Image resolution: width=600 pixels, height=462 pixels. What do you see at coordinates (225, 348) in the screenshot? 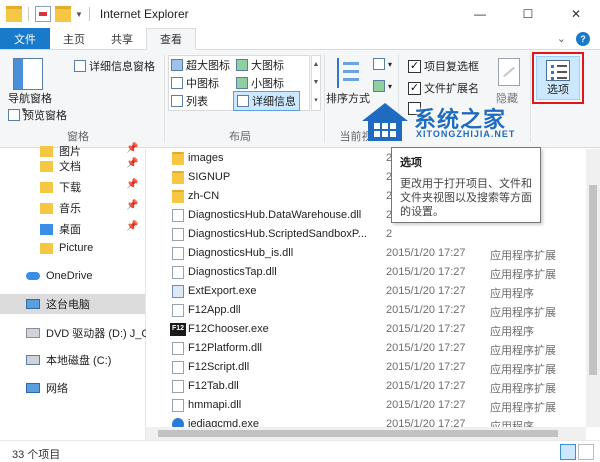
I see `file-name: F12Platform.dll` at bounding box center [225, 348].